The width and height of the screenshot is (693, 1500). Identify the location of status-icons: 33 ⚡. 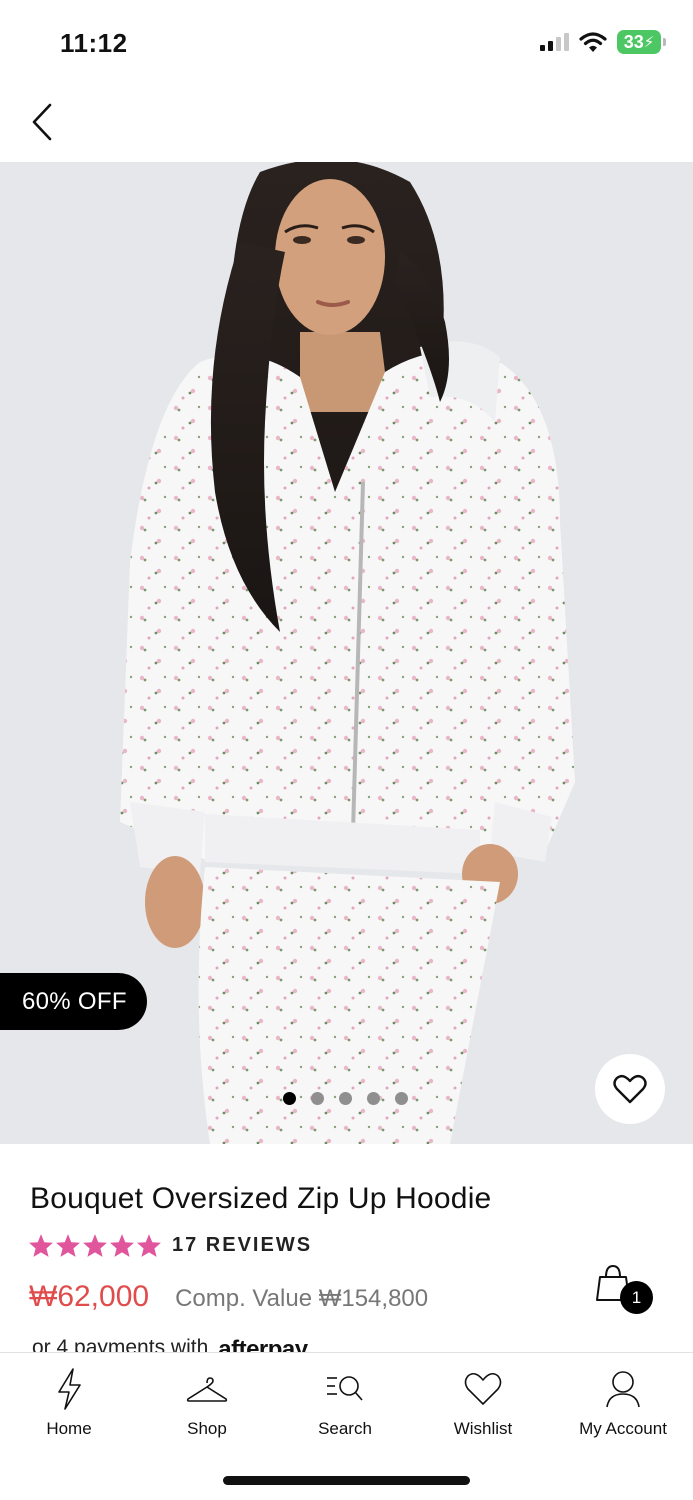
(602, 42).